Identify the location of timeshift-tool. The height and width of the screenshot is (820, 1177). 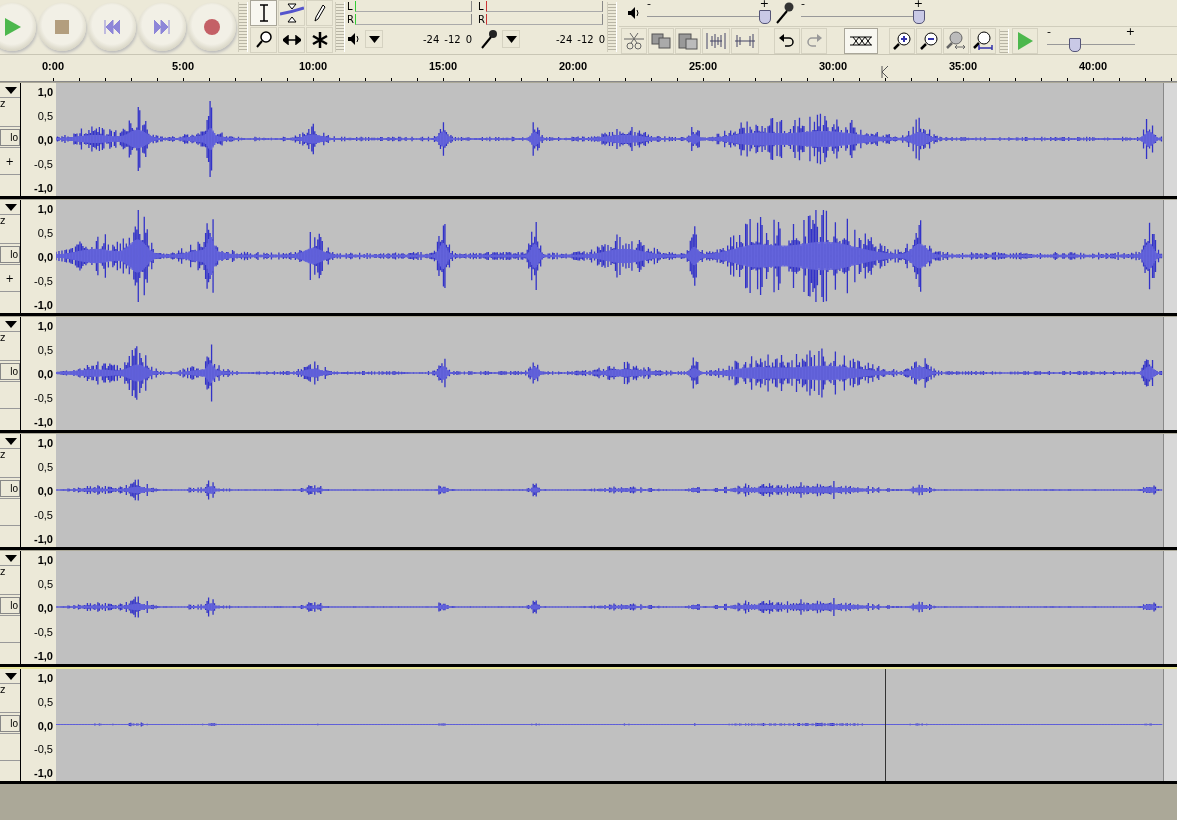
(291, 40).